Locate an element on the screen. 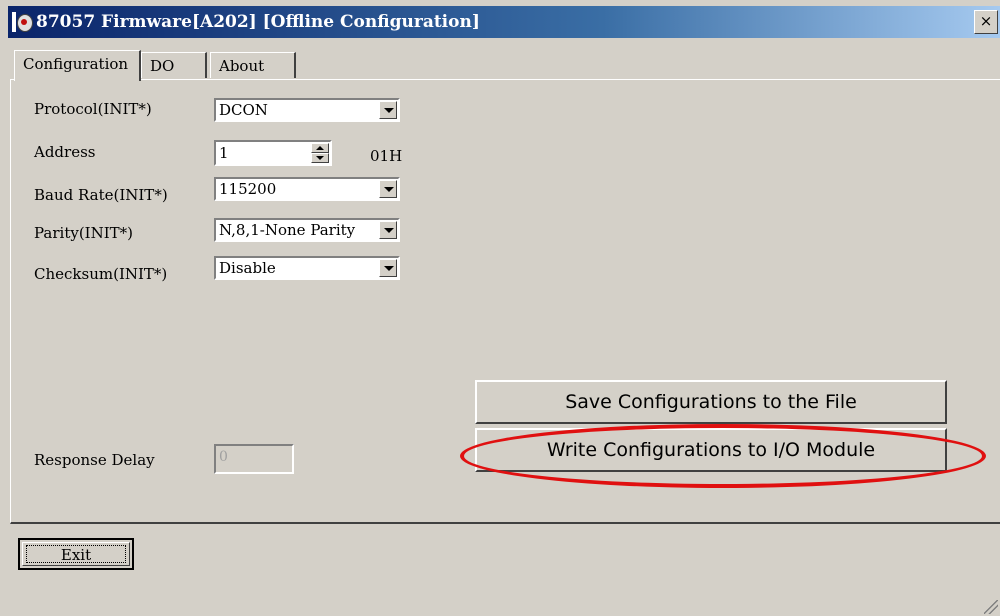 The width and height of the screenshot is (1000, 616). exit-button: Exit is located at coordinates (76, 554).